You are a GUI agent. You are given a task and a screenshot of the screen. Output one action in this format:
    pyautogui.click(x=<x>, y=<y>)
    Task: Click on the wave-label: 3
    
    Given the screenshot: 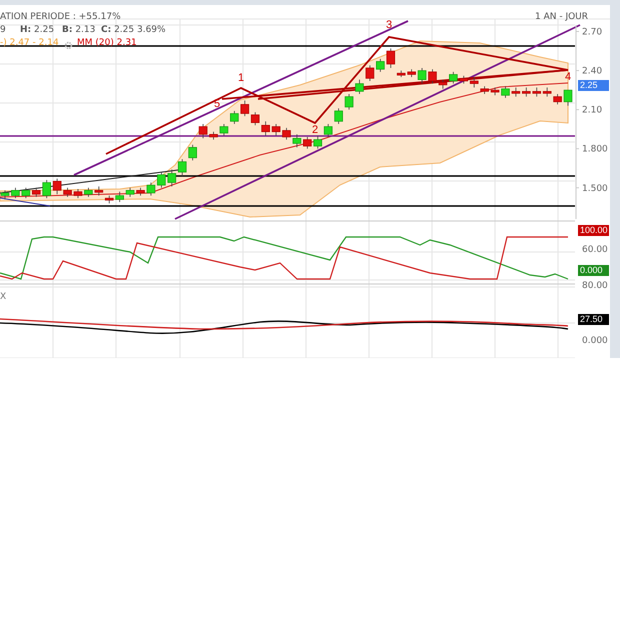 What is the action you would take?
    pyautogui.click(x=389, y=25)
    